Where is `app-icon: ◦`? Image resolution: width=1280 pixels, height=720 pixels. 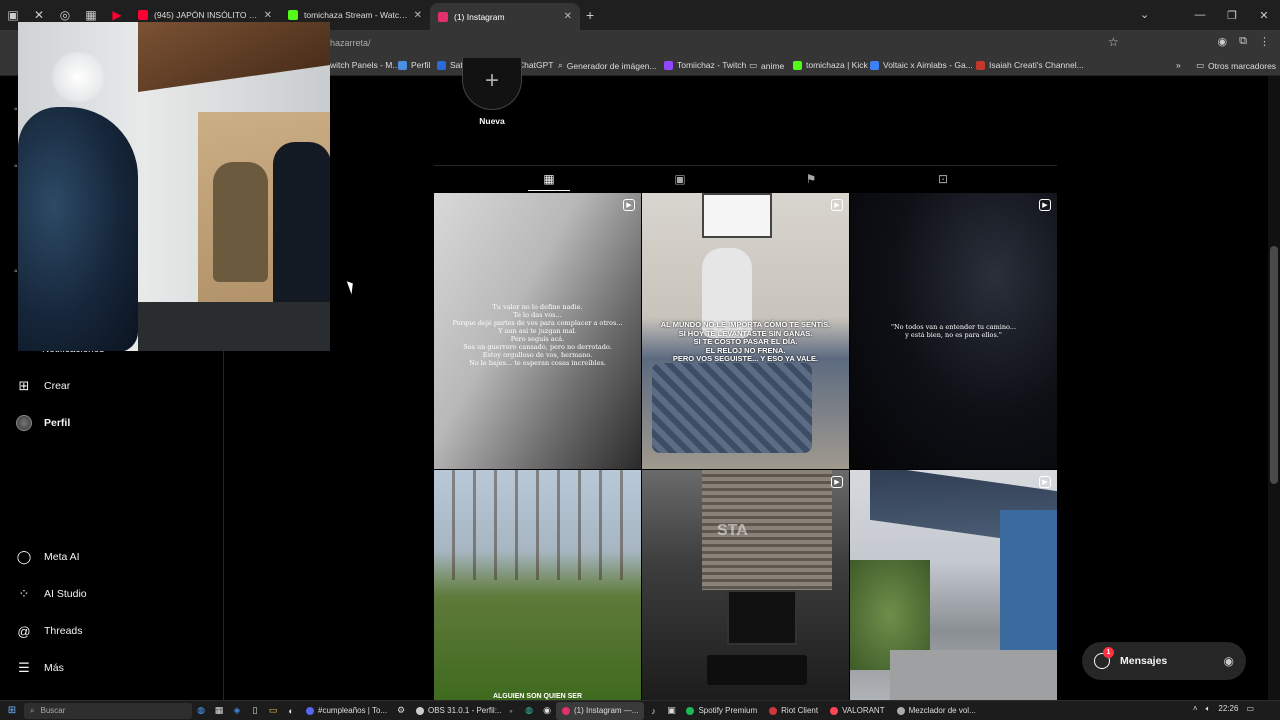
app-icon: ◦ is located at coordinates (511, 711).